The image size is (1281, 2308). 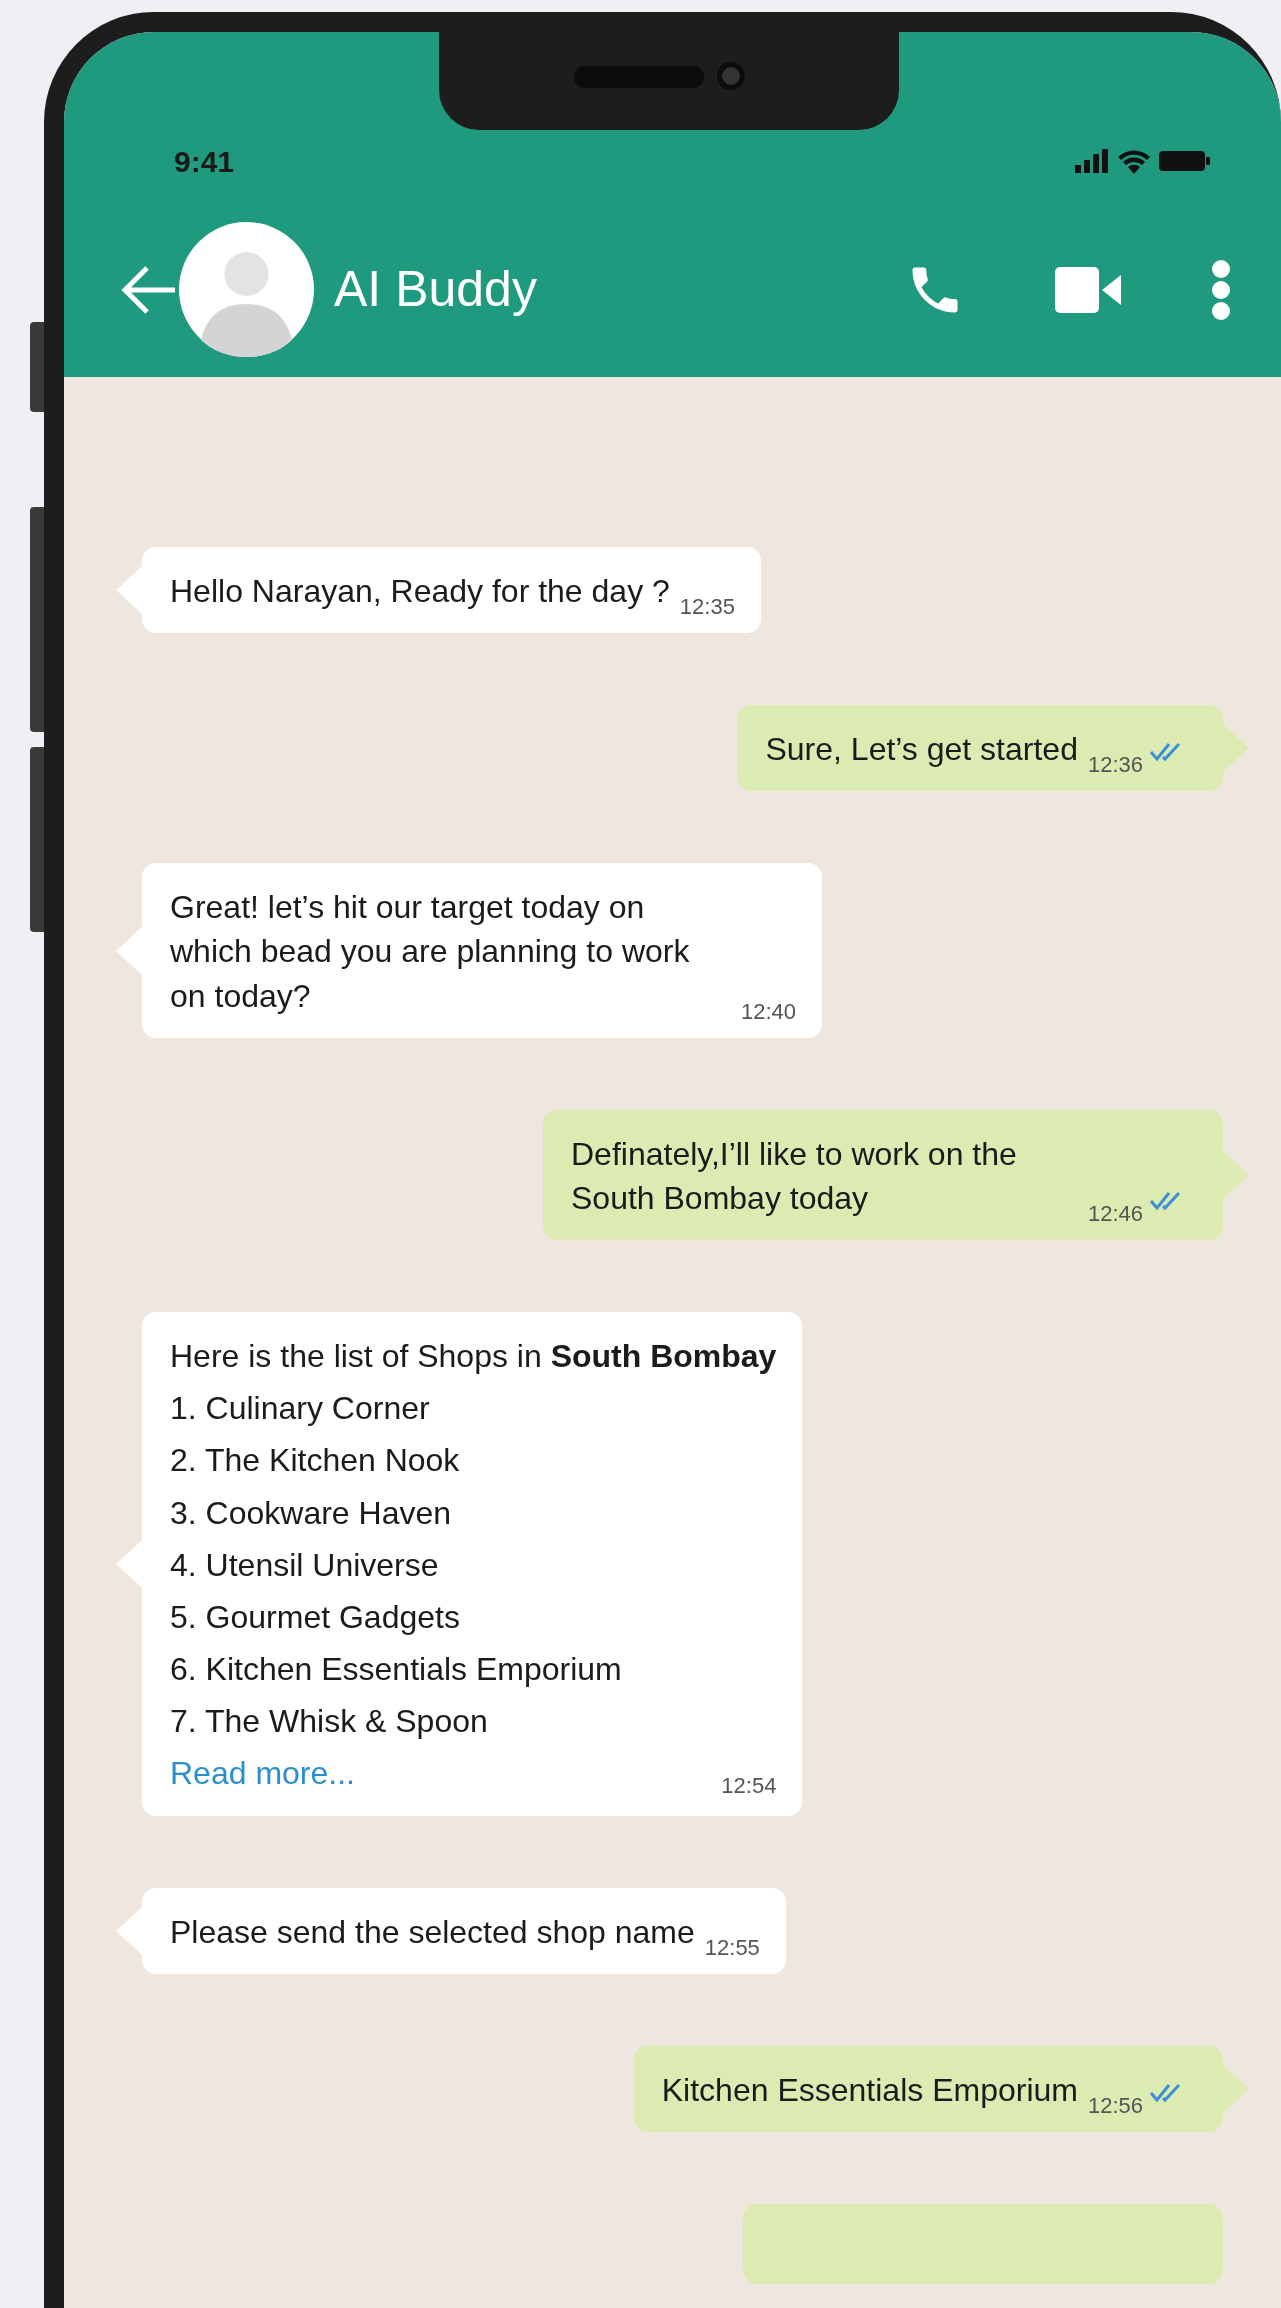 What do you see at coordinates (311, 1513) in the screenshot?
I see `list-item: 3. Cookware Haven` at bounding box center [311, 1513].